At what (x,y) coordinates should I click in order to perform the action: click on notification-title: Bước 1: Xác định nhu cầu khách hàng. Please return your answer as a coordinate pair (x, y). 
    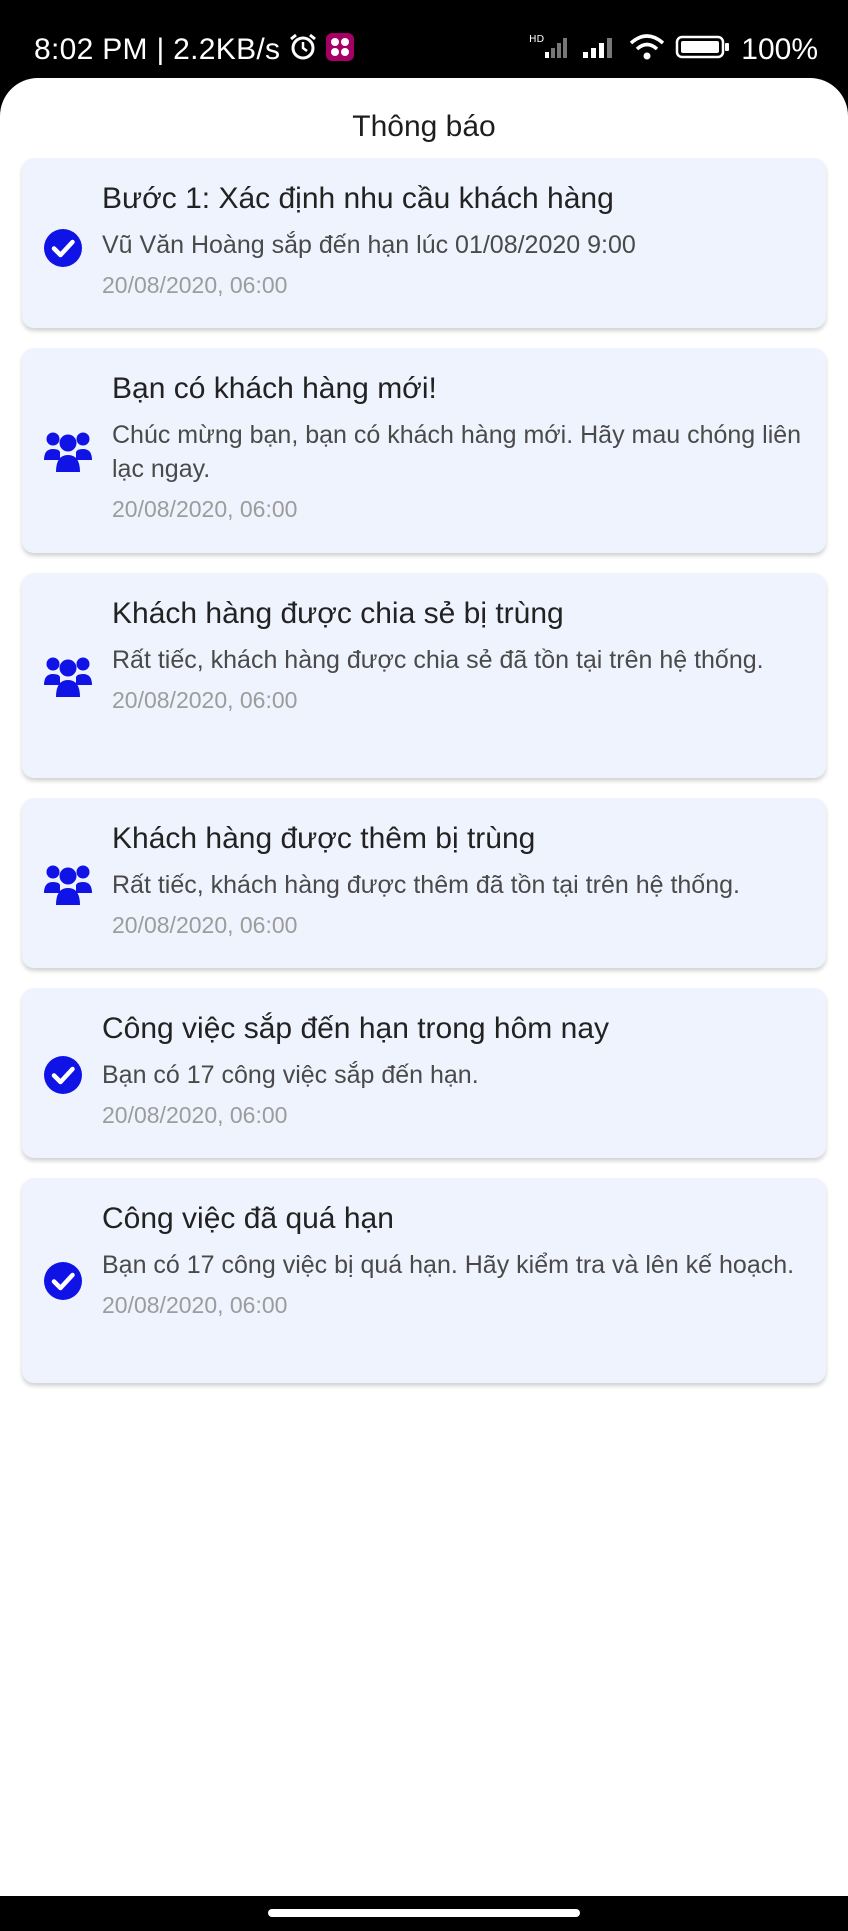
    Looking at the image, I should click on (358, 198).